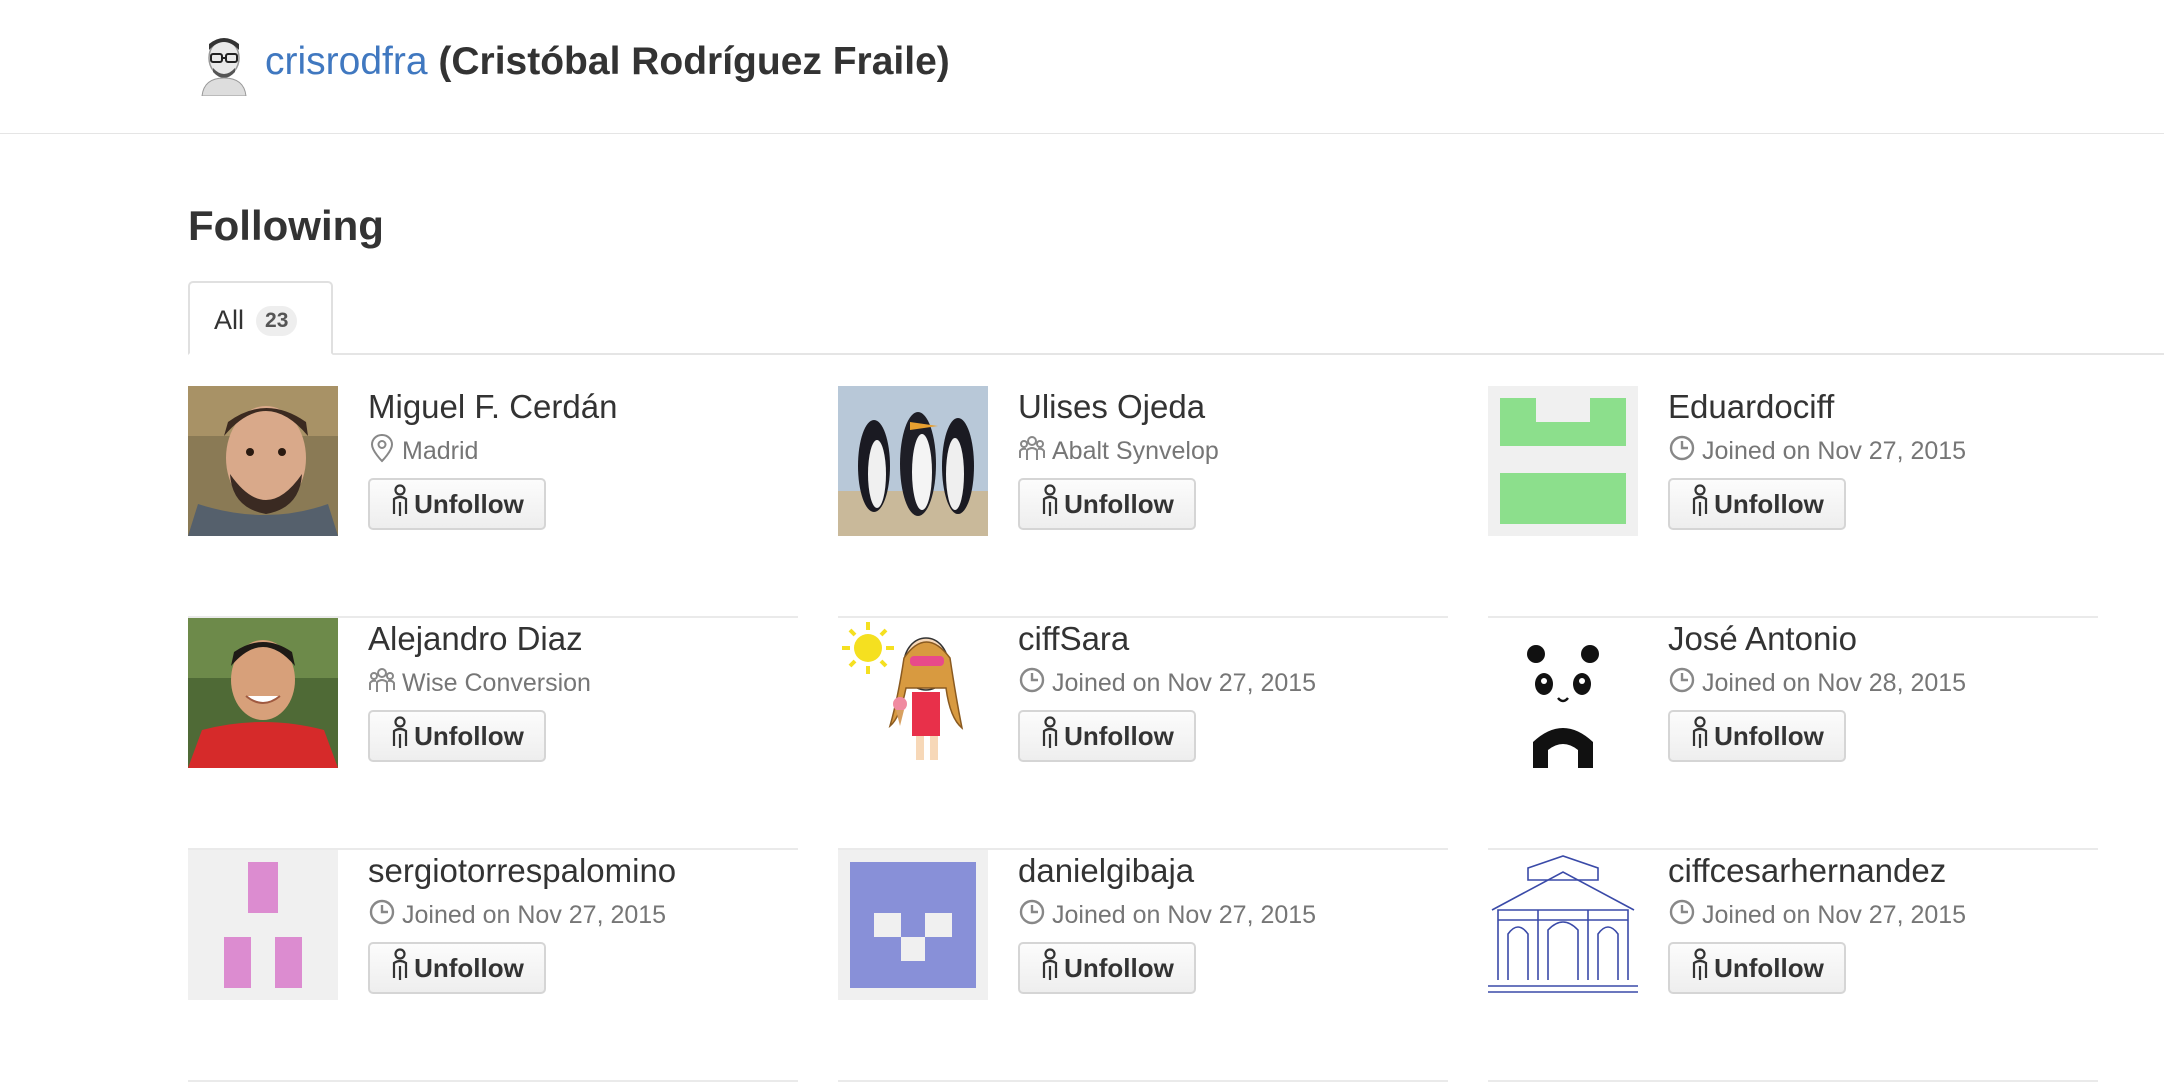 The image size is (2164, 1082). What do you see at coordinates (1762, 639) in the screenshot?
I see `user-name-link: José Antonio` at bounding box center [1762, 639].